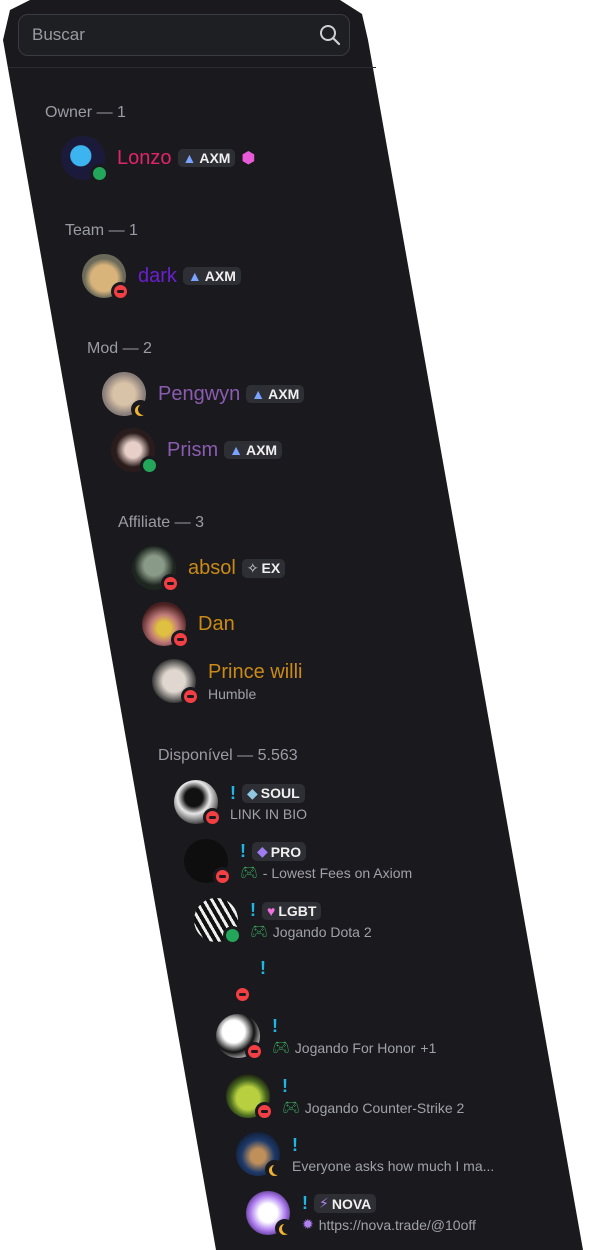 This screenshot has width=610, height=1250. I want to click on search-box, so click(184, 35).